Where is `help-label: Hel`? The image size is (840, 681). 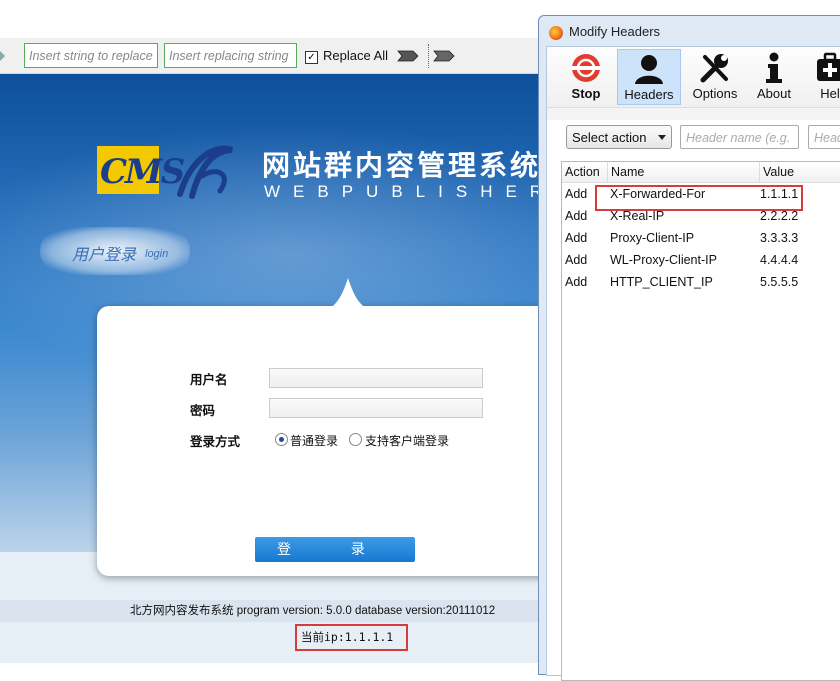 help-label: Hel is located at coordinates (830, 93).